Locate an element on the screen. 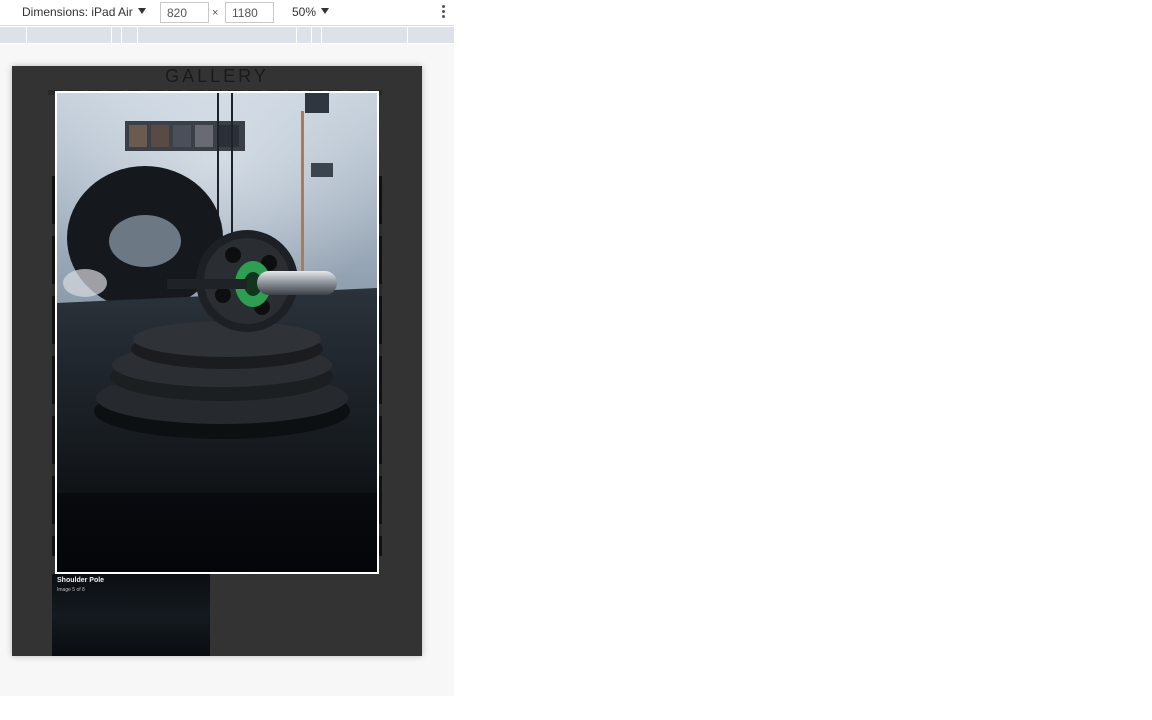 This screenshot has height=720, width=1152. kebab-menu-icon is located at coordinates (443, 13).